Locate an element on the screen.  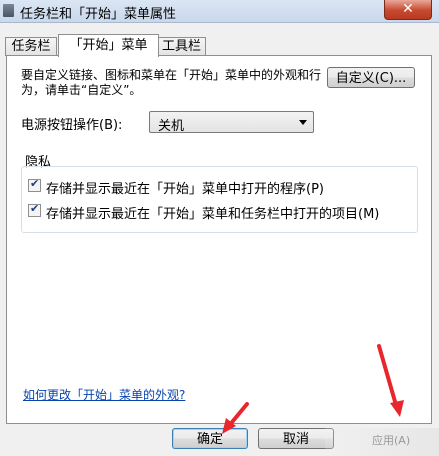
annotation-arrows is located at coordinates (313, 389).